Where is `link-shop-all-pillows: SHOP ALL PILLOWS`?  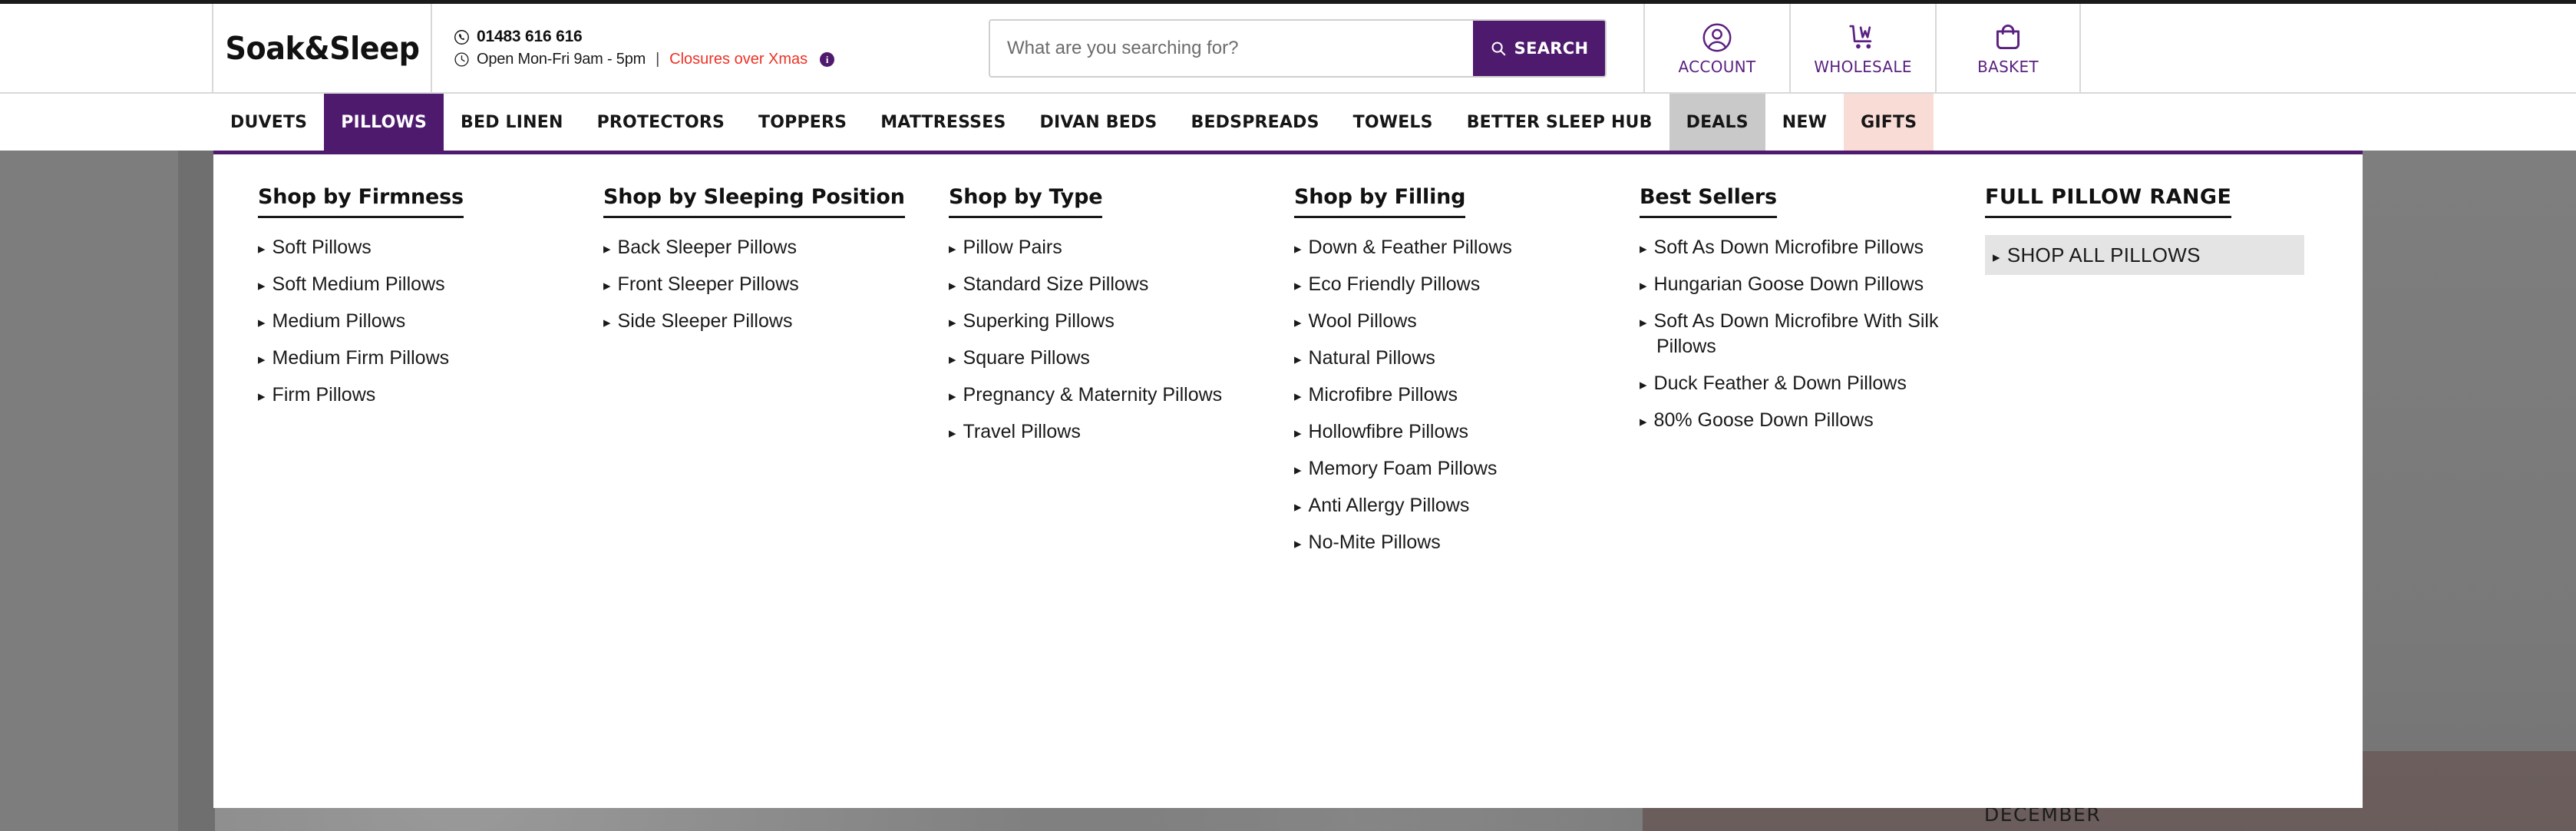
link-shop-all-pillows: SHOP ALL PILLOWS is located at coordinates (2144, 255).